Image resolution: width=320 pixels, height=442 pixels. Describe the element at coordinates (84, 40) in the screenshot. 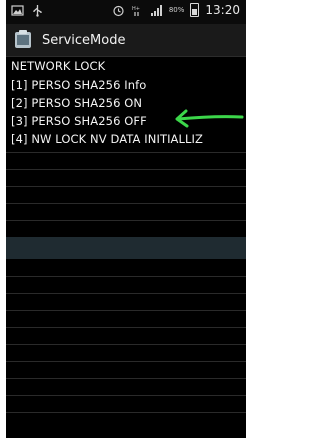

I see `app-title: ServiceMode` at that location.